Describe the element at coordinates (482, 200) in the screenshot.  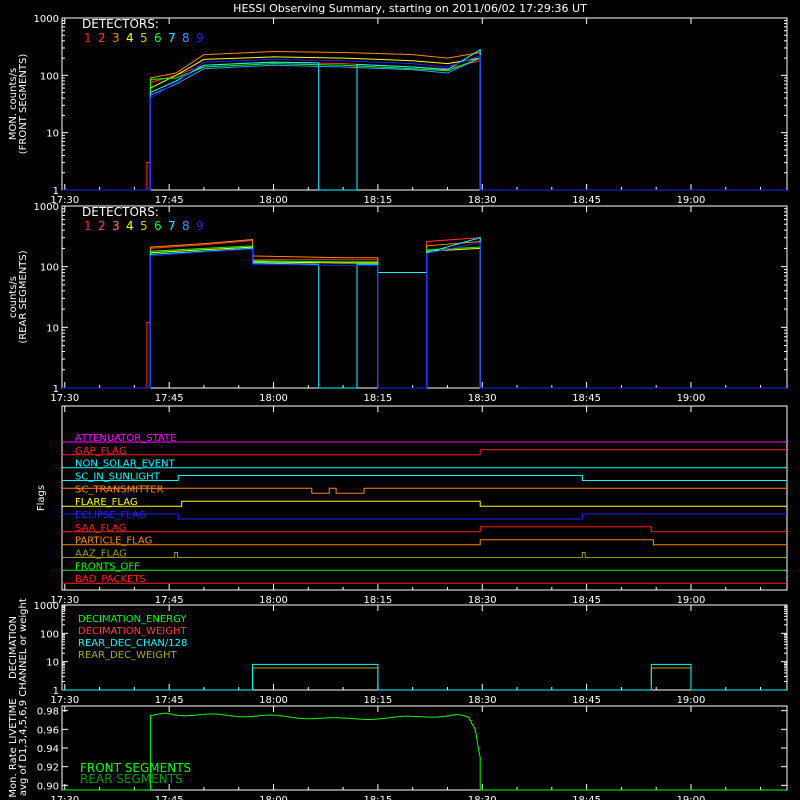
I see `front-xtick-label: 18:30` at that location.